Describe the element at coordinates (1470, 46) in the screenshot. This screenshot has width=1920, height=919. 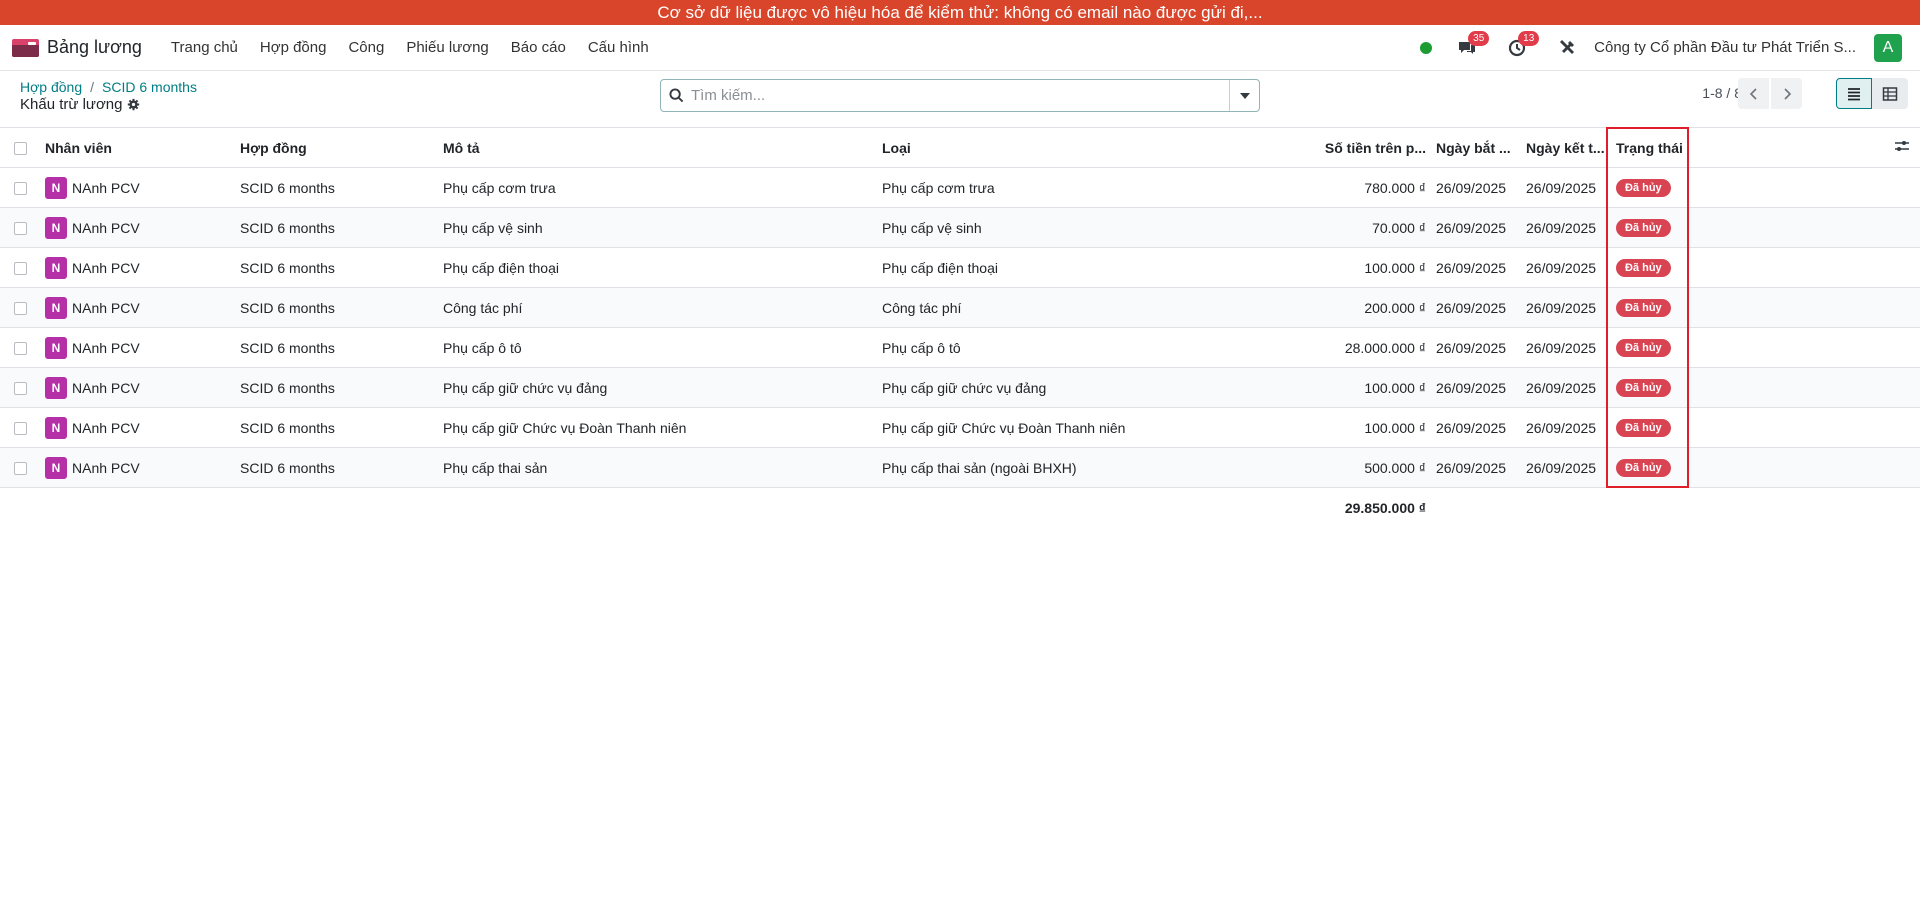
I see `messages-button: 35` at that location.